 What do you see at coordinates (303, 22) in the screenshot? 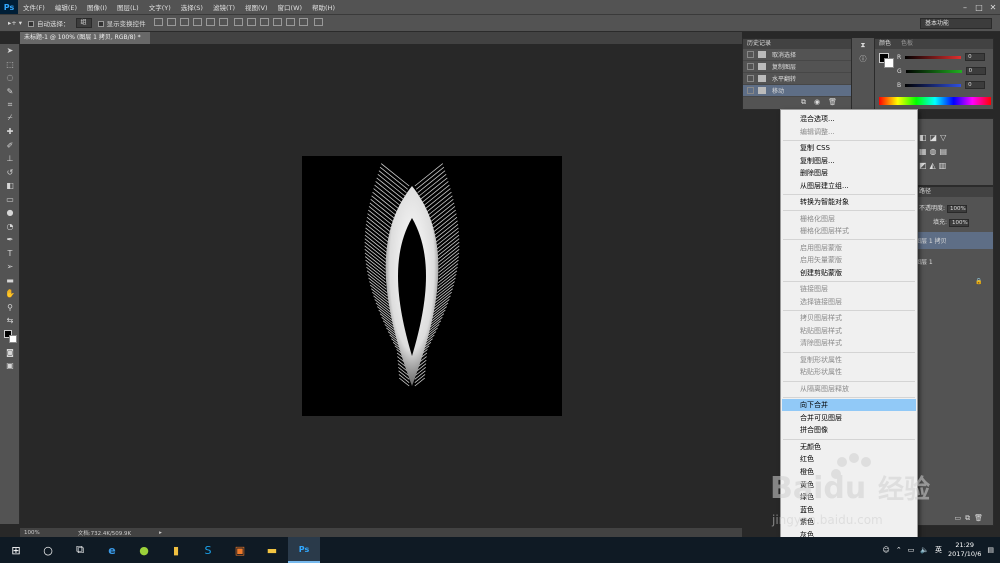
I see `distribute-right-icon` at bounding box center [303, 22].